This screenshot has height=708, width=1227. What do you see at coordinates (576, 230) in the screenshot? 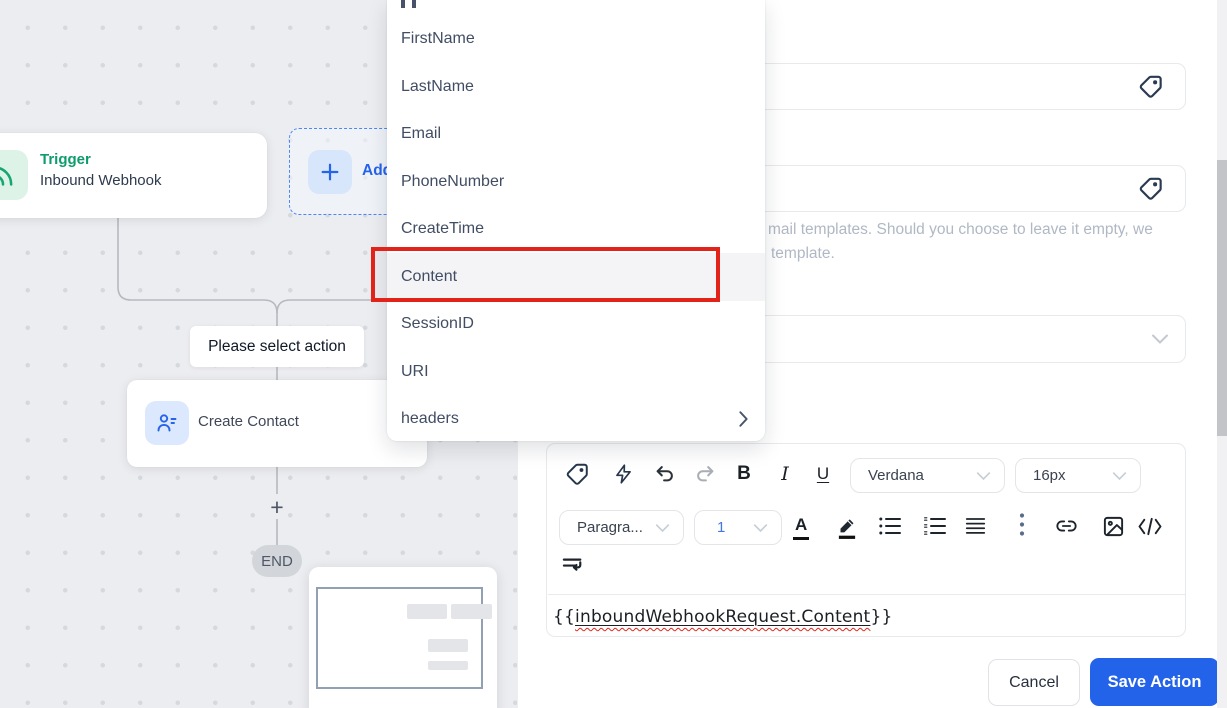
I see `dropdown-item-createtime: CreateTime` at bounding box center [576, 230].